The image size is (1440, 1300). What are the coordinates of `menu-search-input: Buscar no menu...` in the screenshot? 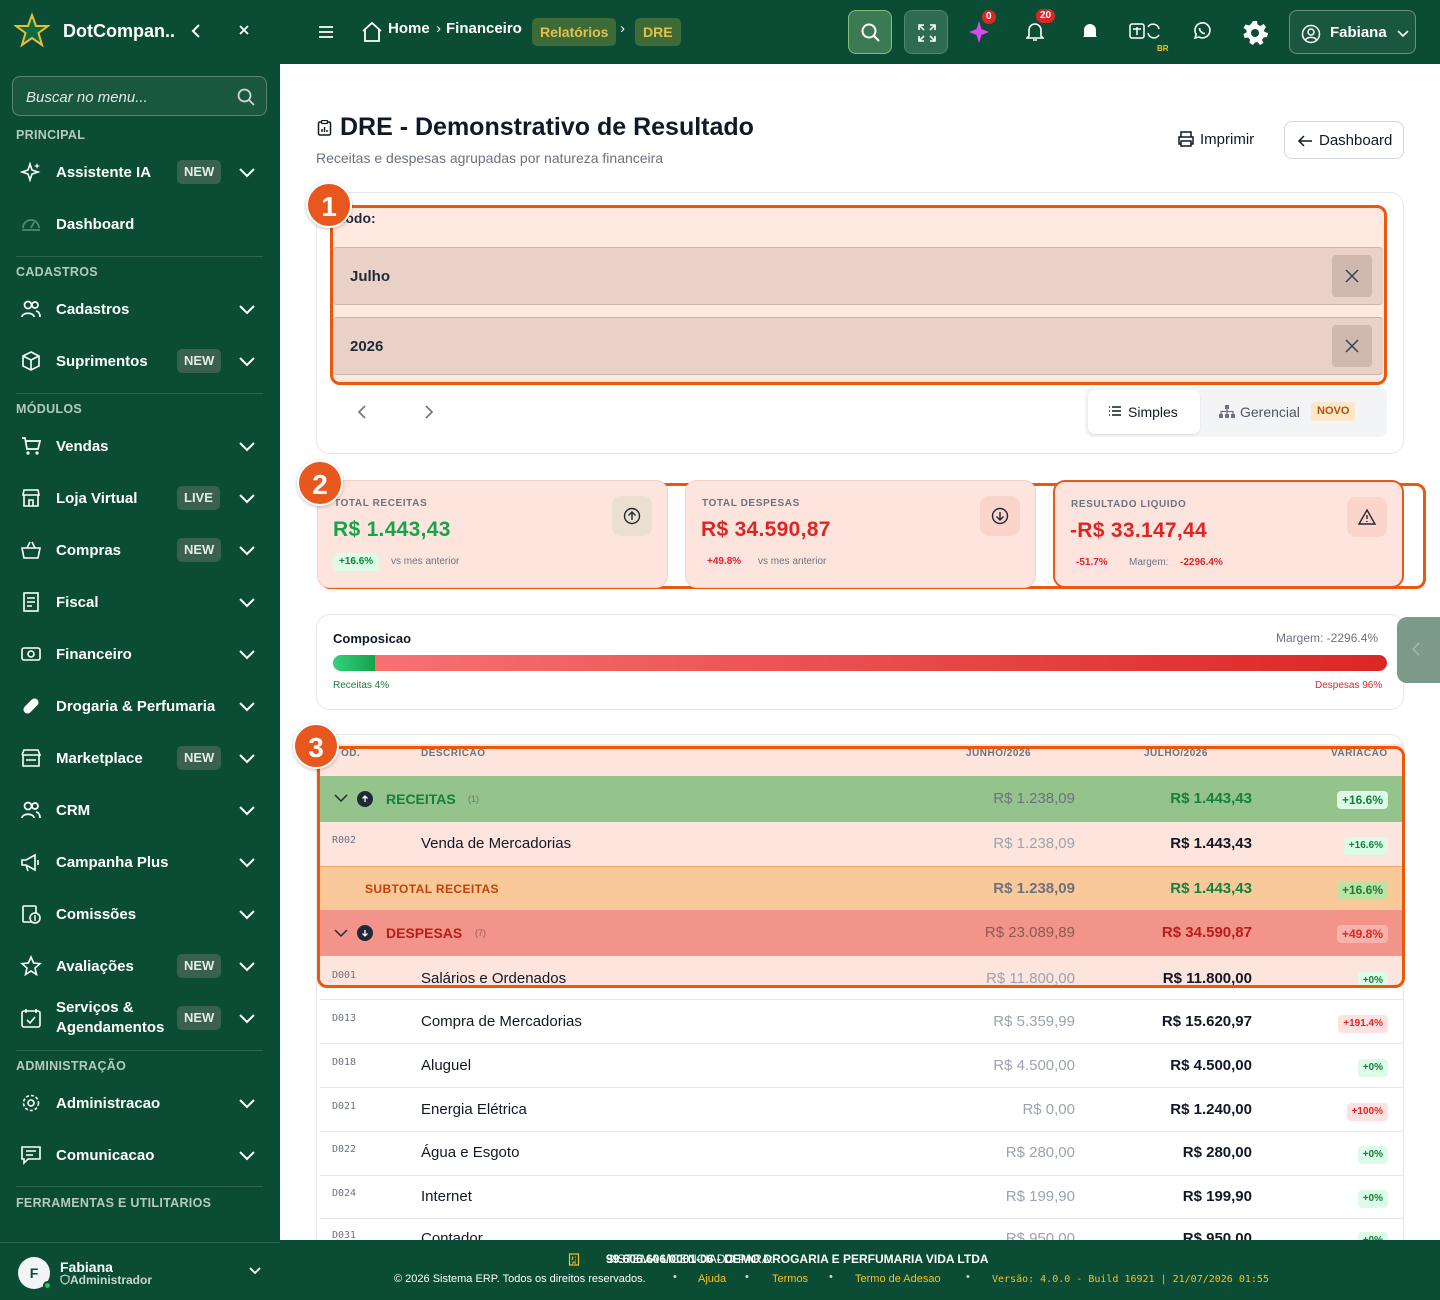 It's located at (139, 96).